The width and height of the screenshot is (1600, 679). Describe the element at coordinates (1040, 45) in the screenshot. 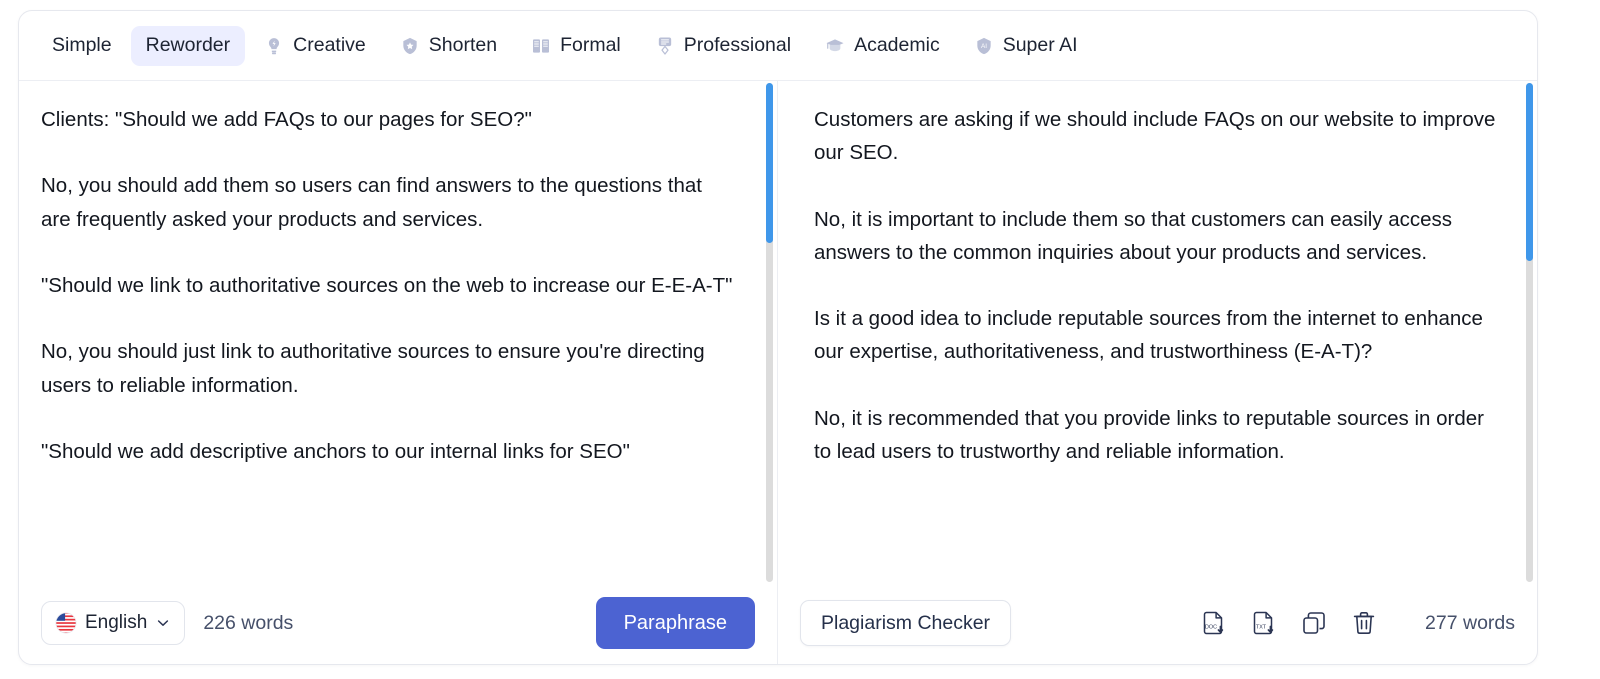

I see `tab-label: Super AI` at that location.